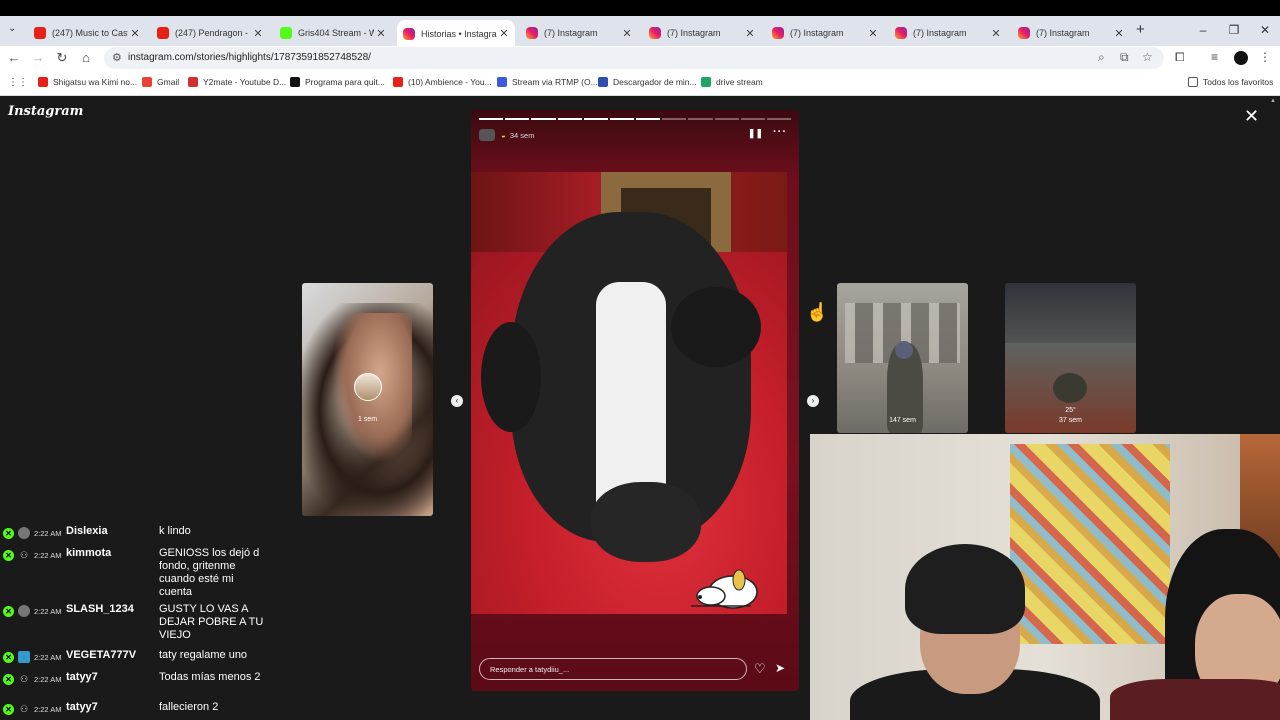 The image size is (1280, 720). What do you see at coordinates (739, 82) in the screenshot?
I see `bookmark-label: drive stream` at bounding box center [739, 82].